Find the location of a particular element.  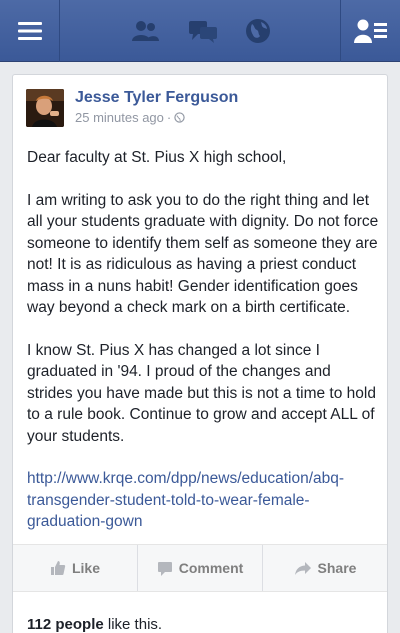

thumbs-up-icon is located at coordinates (58, 568).